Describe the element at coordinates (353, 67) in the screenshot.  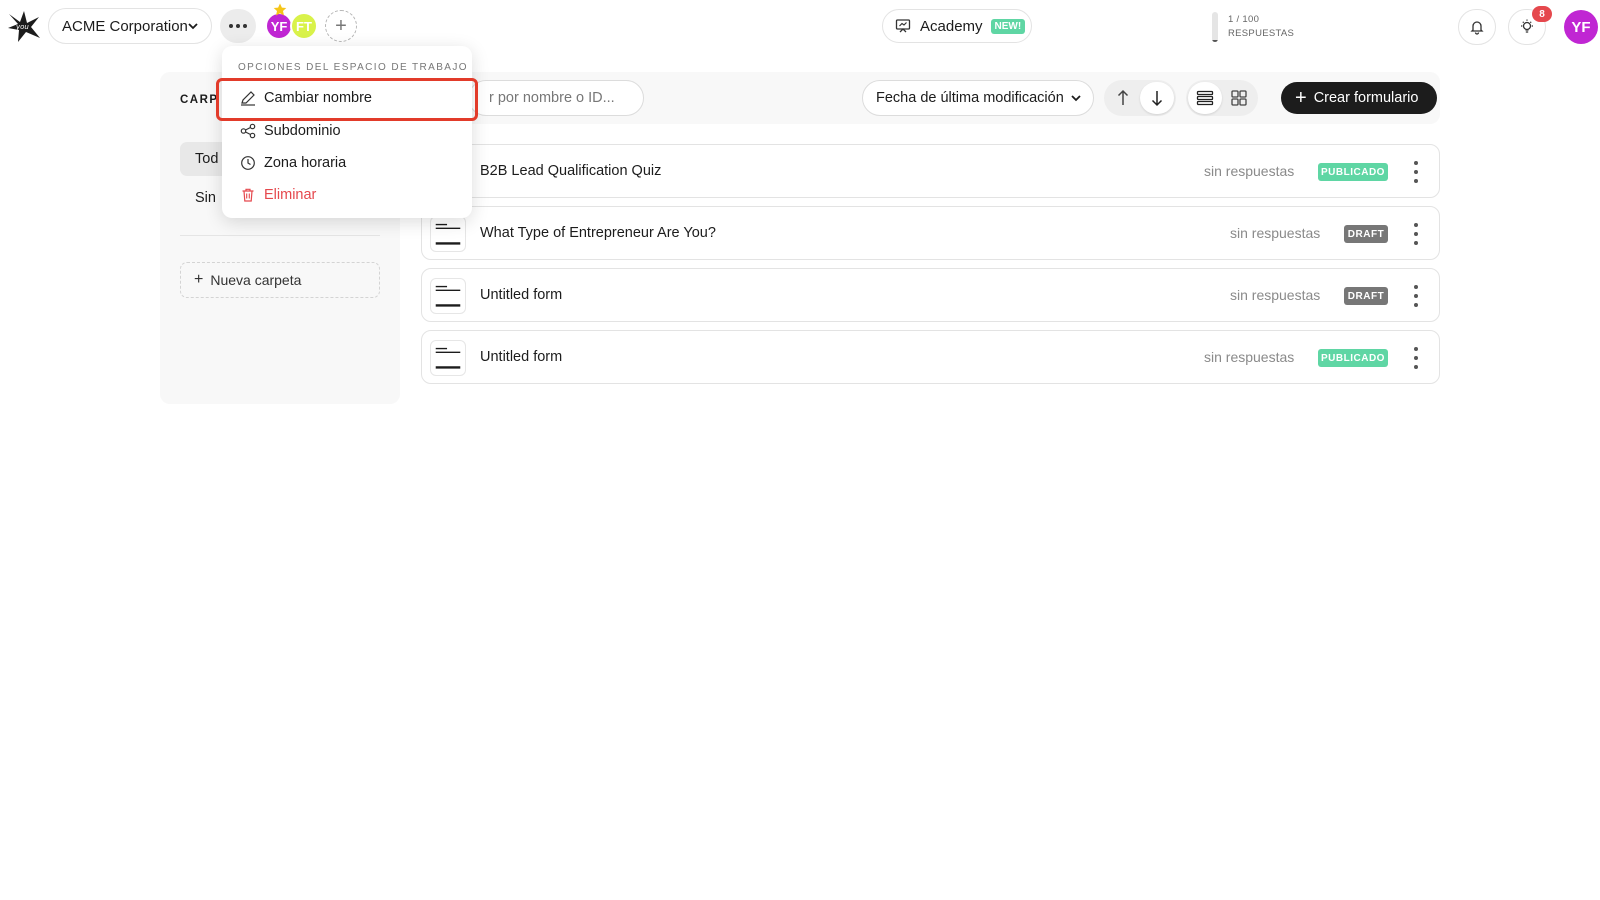
I see `menu-title: OPCIONES DEL ESPACIO DE TRABAJO` at that location.